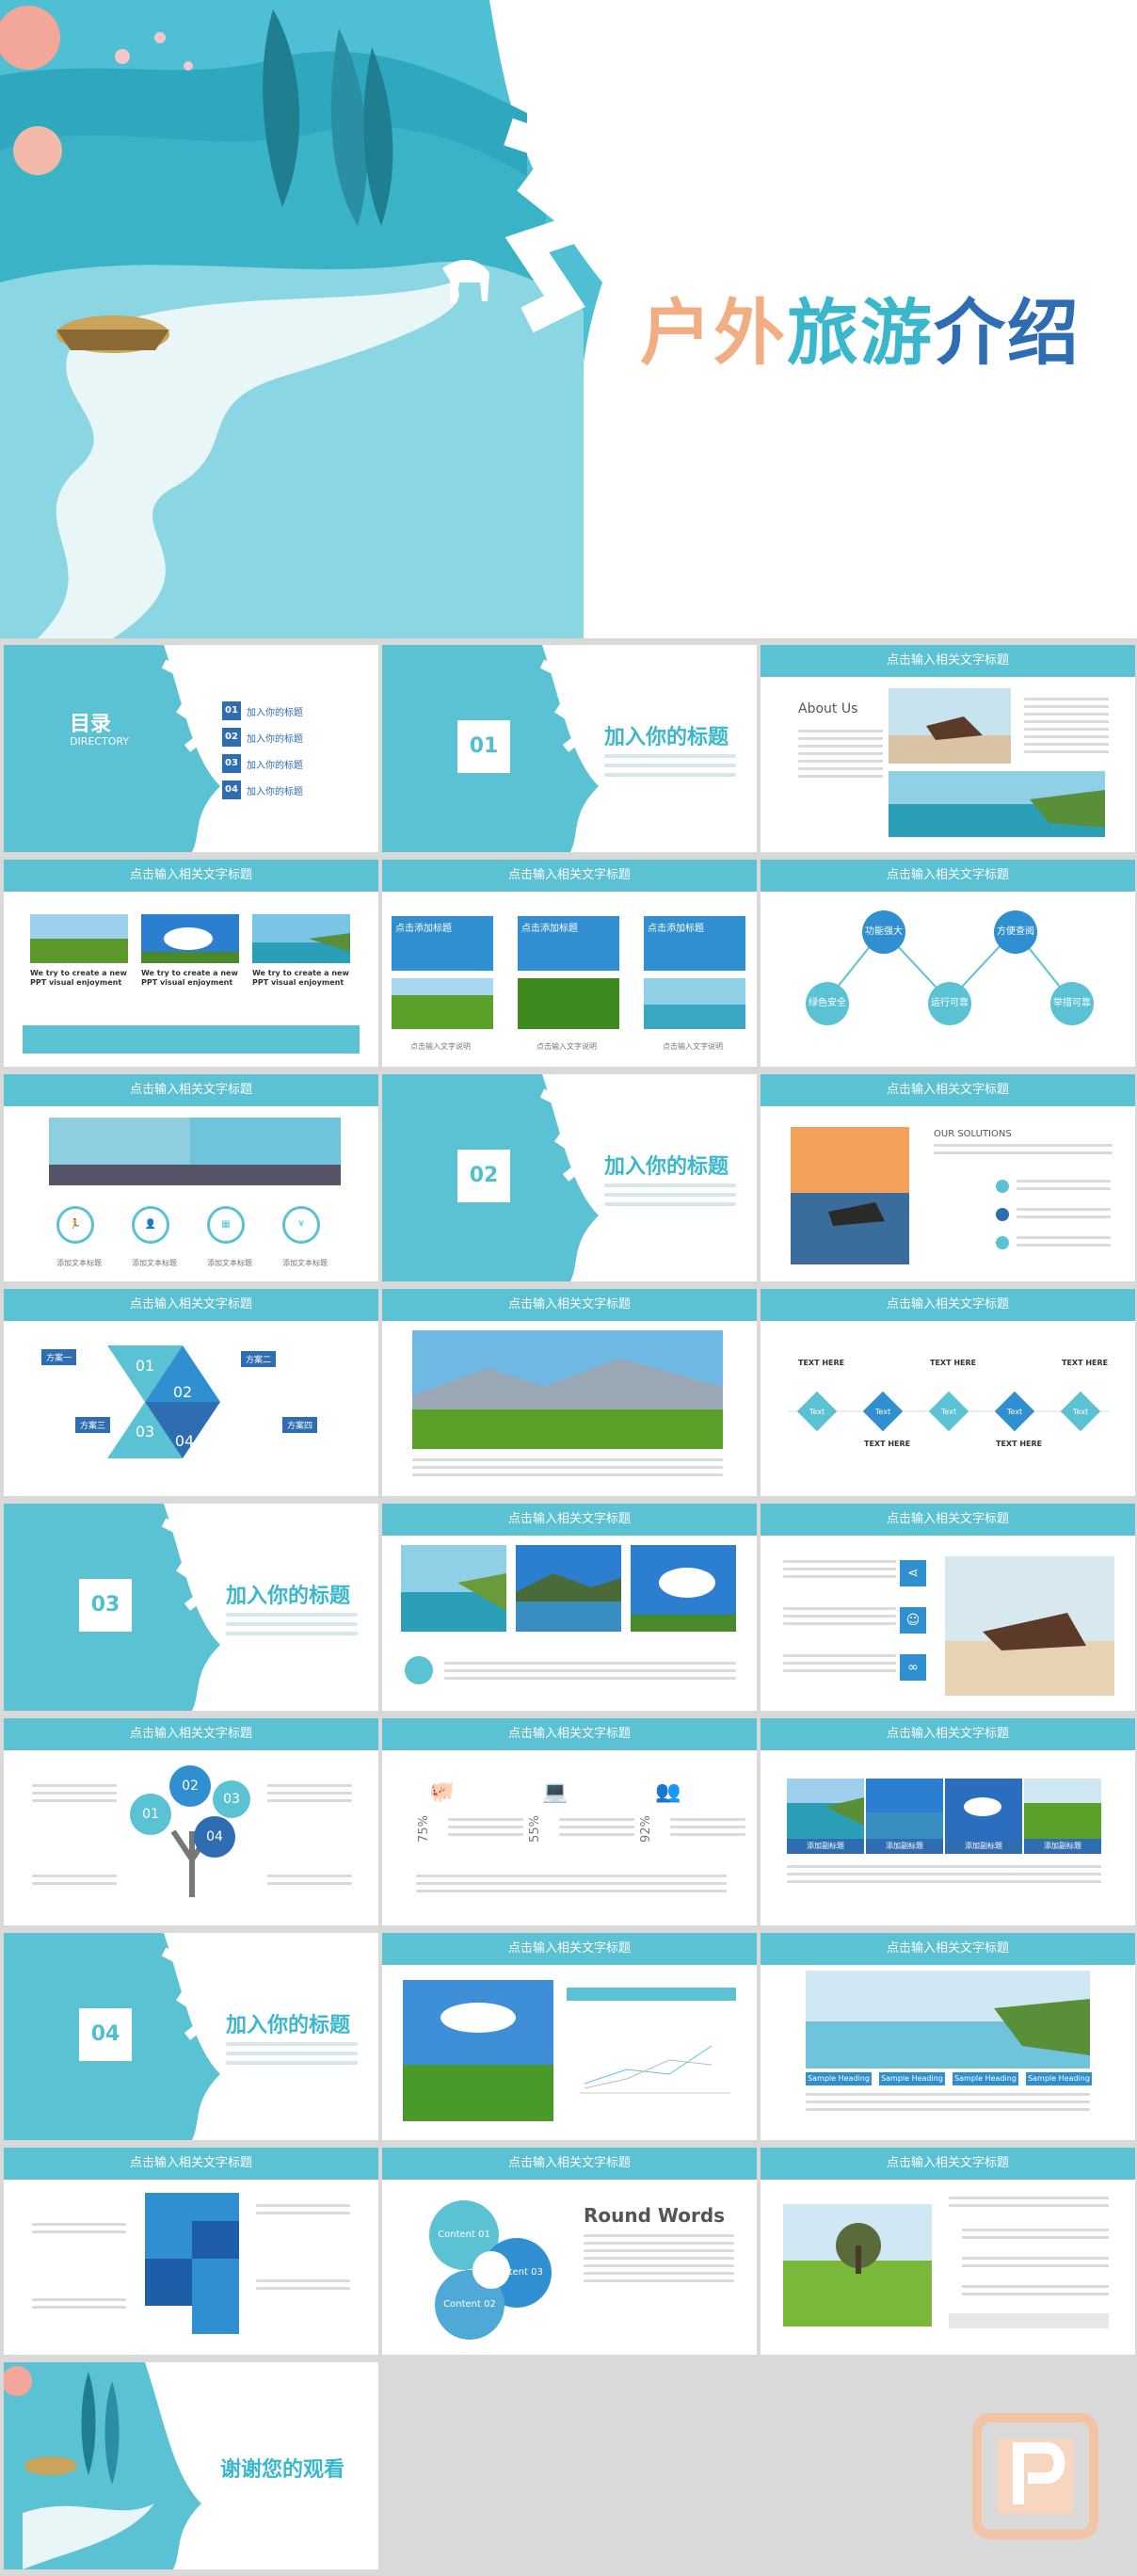 This screenshot has height=2576, width=1137. I want to click on toc-num: 01, so click(232, 710).